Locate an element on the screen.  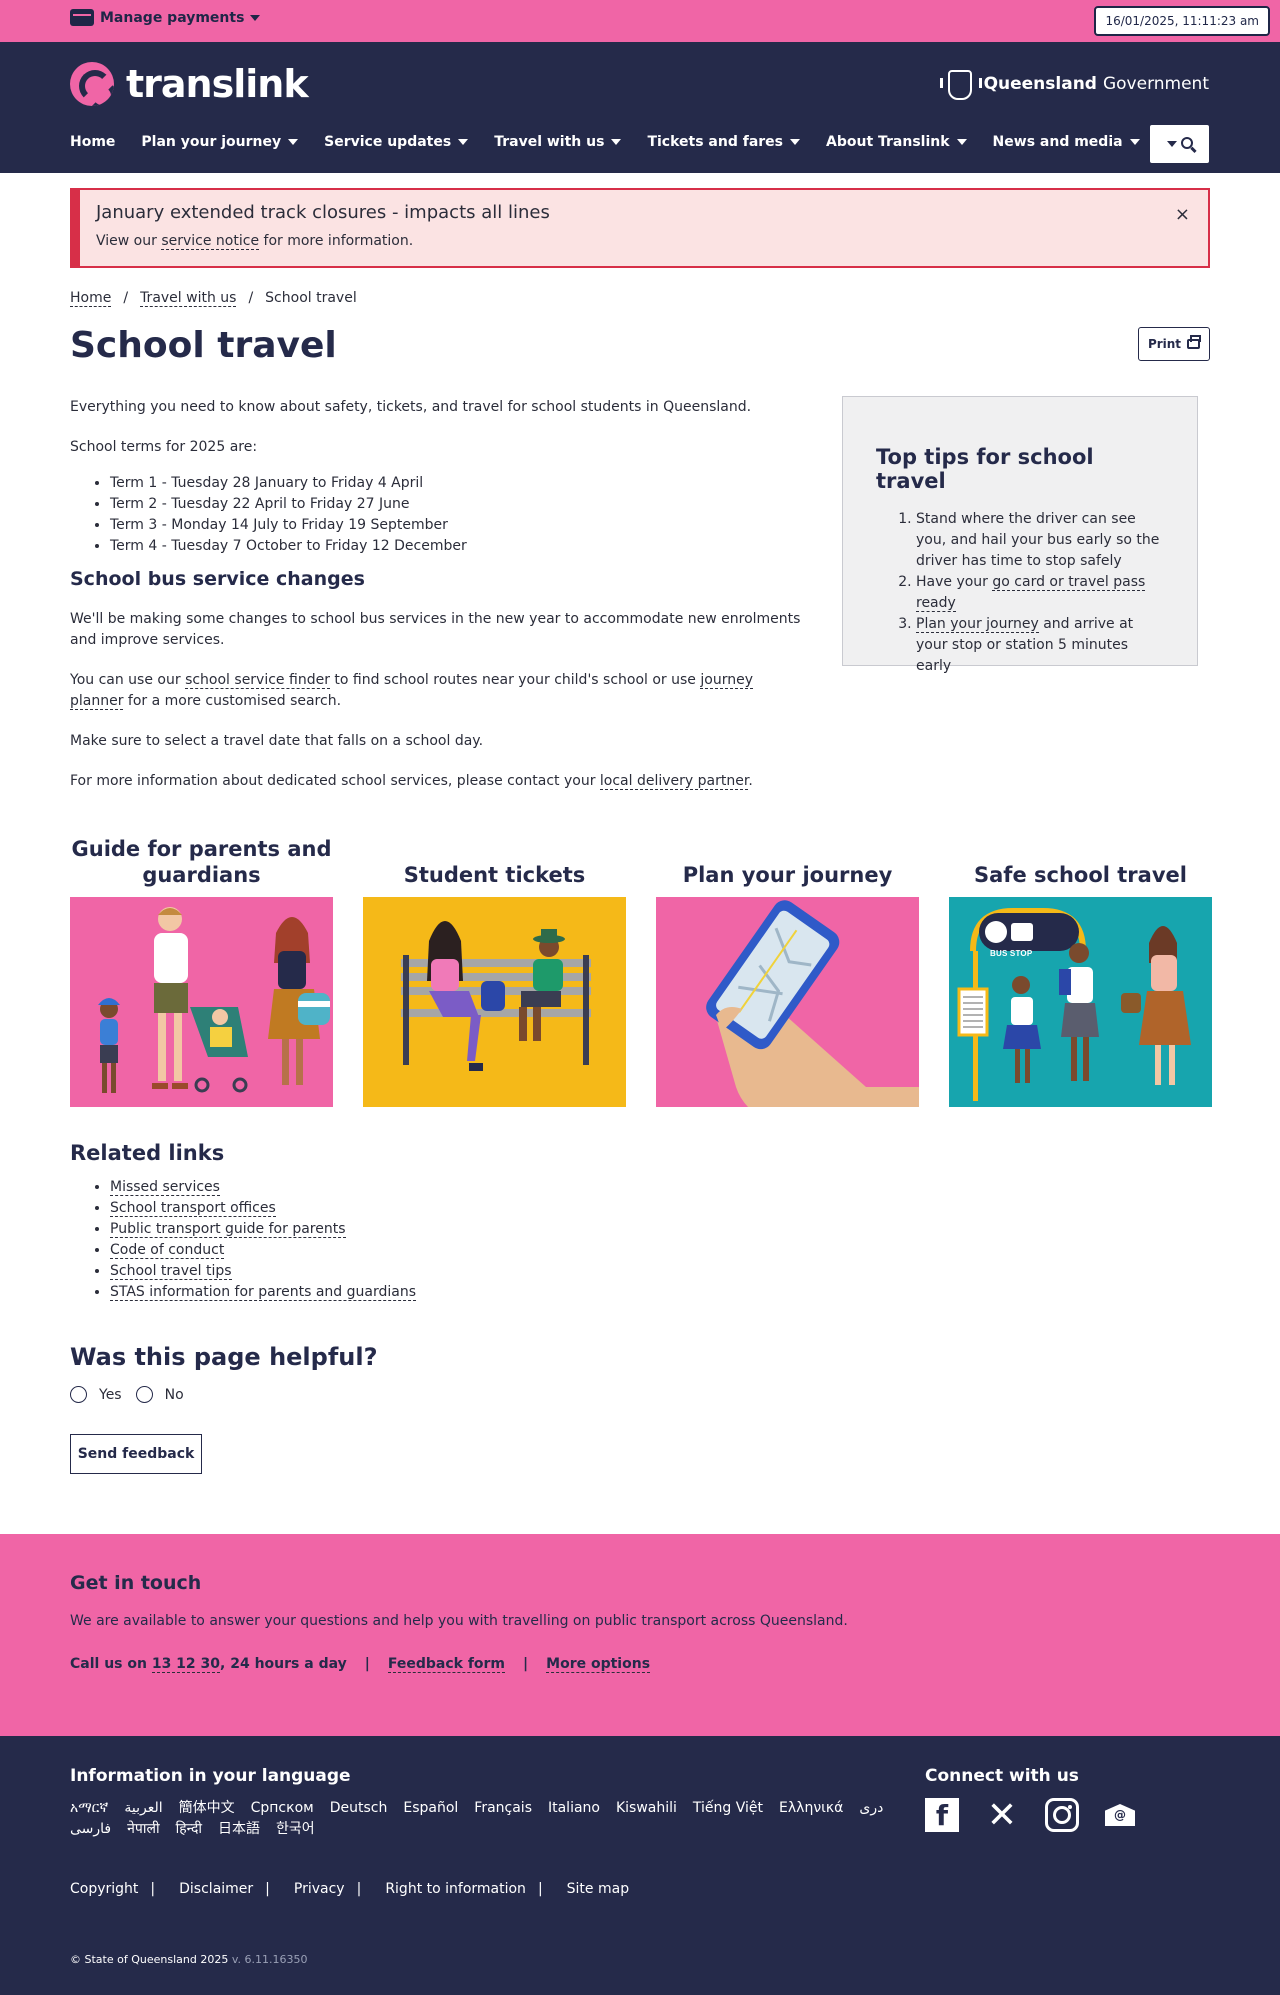
language-link: Kiswahili is located at coordinates (646, 1808).